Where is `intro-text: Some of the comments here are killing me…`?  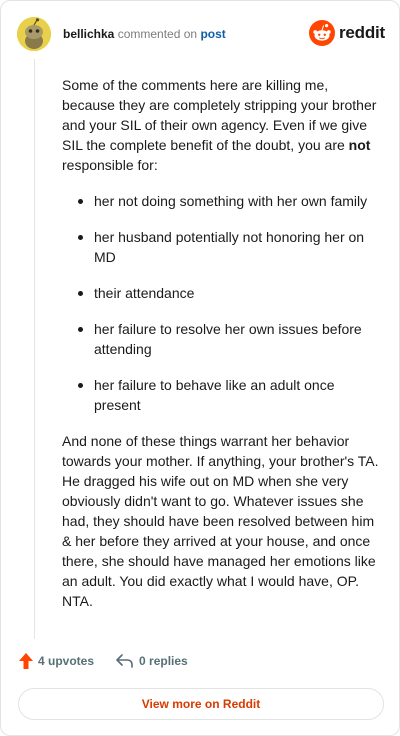 intro-text: Some of the comments here are killing me… is located at coordinates (219, 115).